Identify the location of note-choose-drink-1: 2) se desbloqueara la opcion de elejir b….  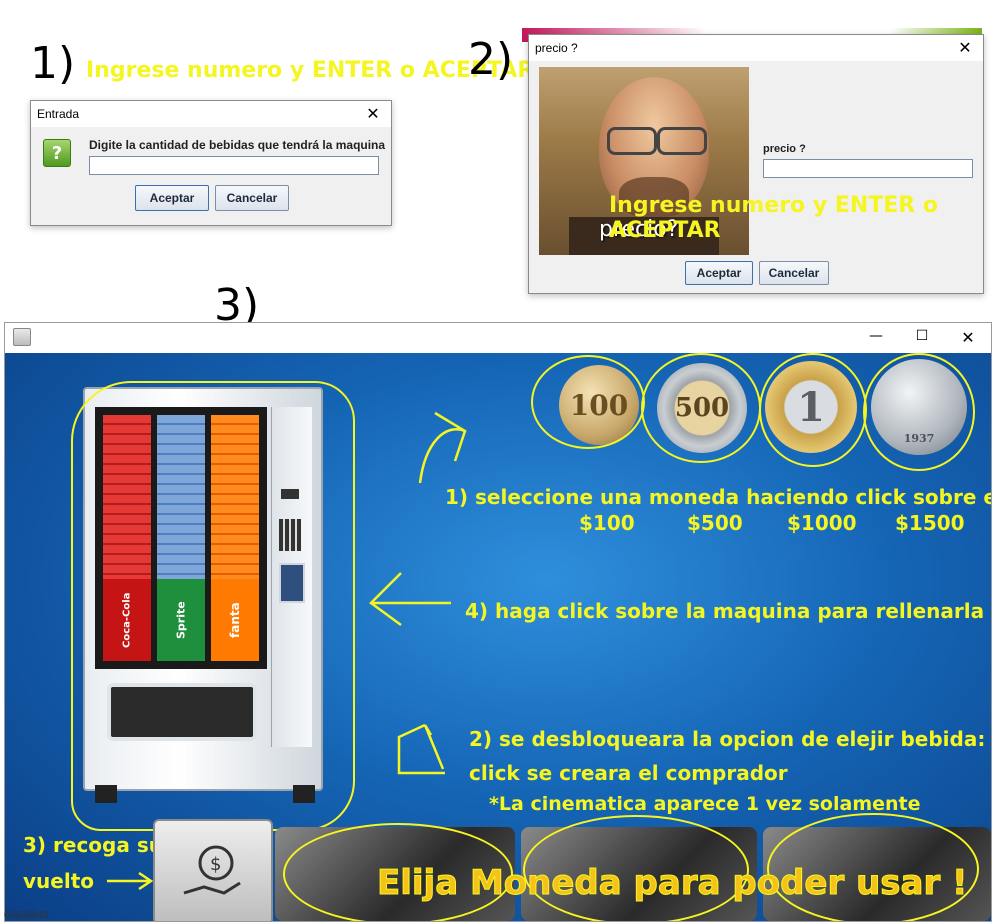
(730, 739).